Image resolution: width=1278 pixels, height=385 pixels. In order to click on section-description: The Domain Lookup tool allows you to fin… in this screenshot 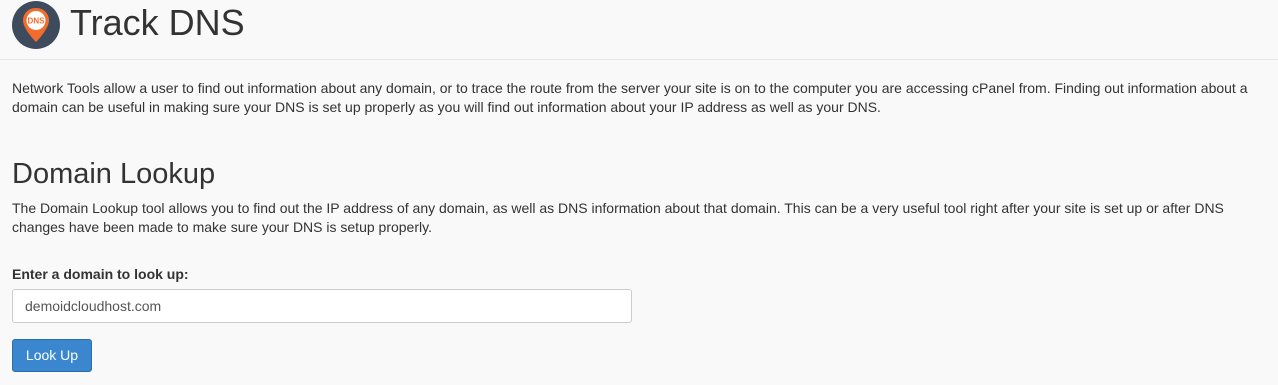, I will do `click(618, 217)`.